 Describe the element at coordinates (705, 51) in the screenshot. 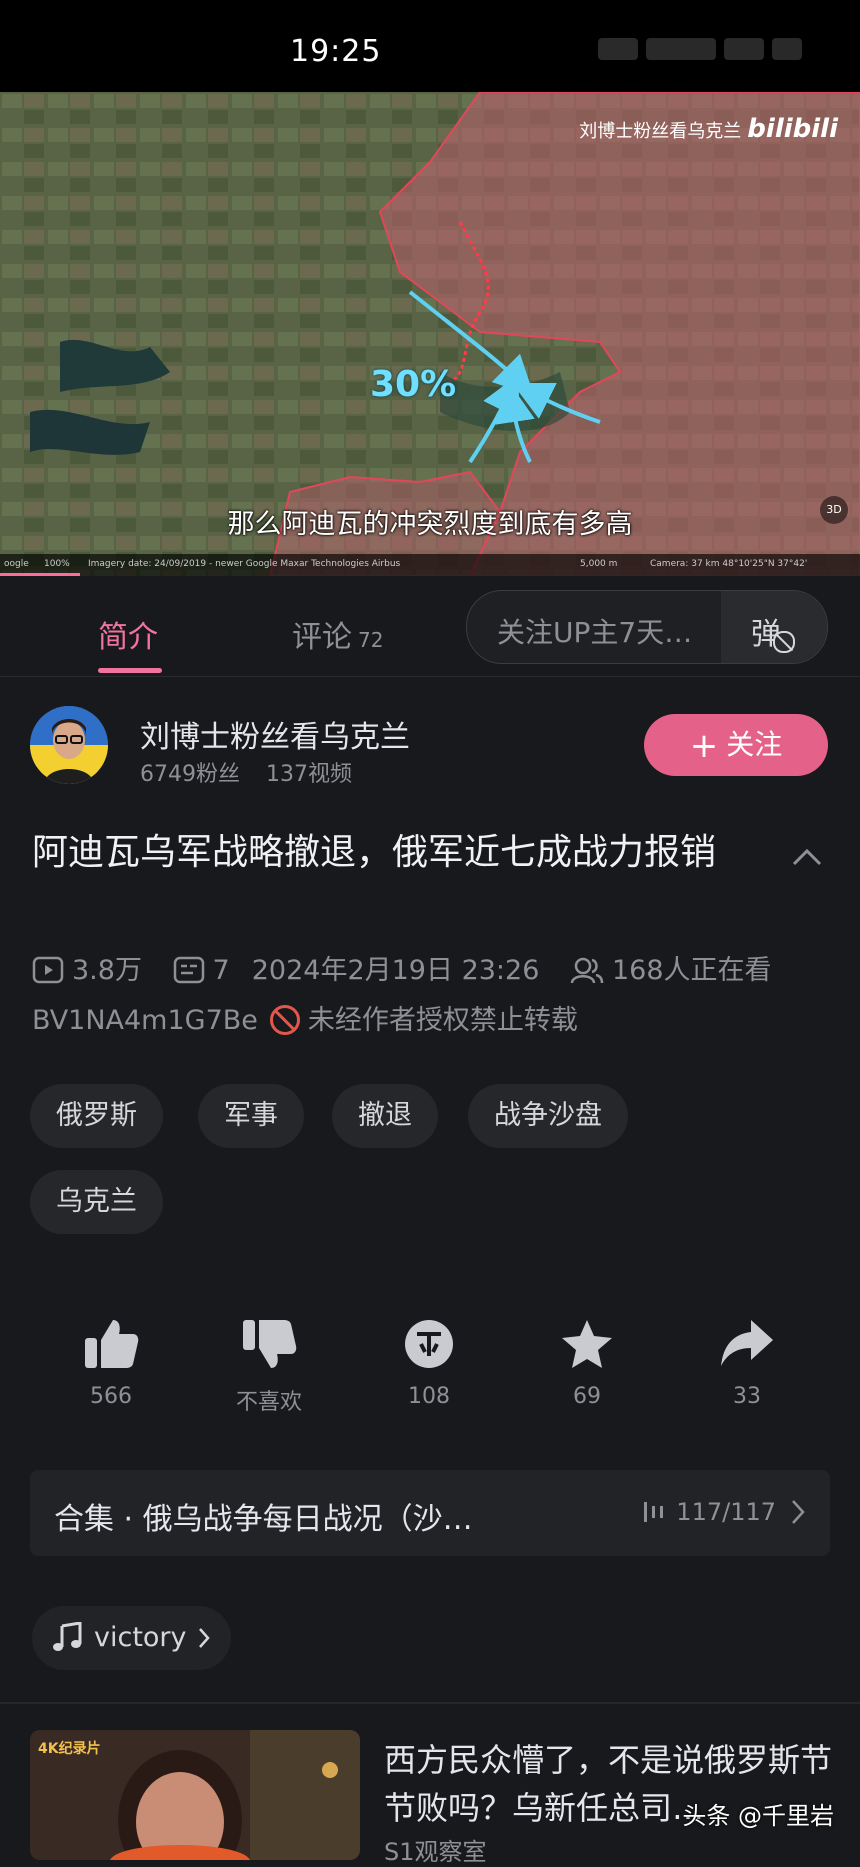

I see `status-icons` at that location.